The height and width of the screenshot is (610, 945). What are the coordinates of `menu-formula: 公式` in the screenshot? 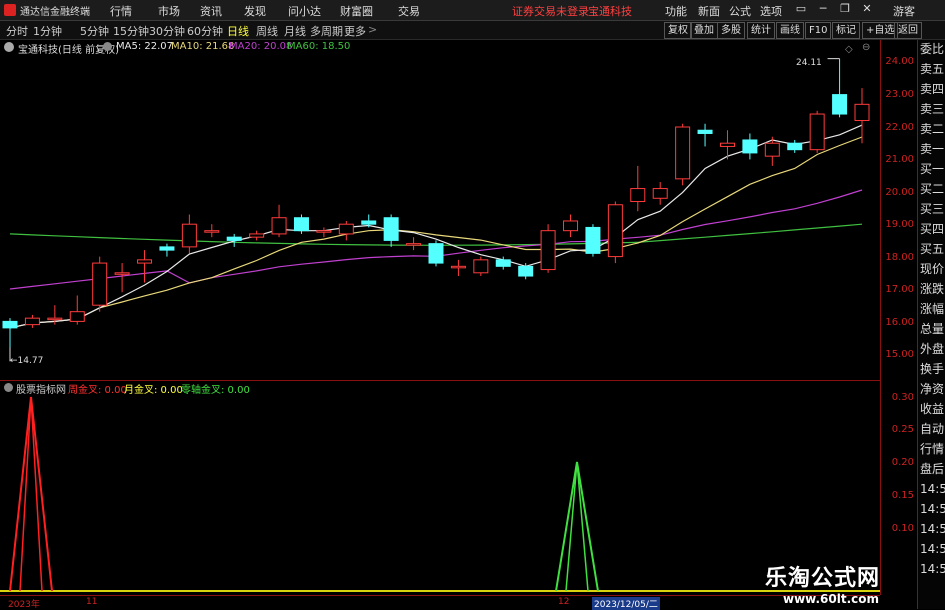 It's located at (740, 11).